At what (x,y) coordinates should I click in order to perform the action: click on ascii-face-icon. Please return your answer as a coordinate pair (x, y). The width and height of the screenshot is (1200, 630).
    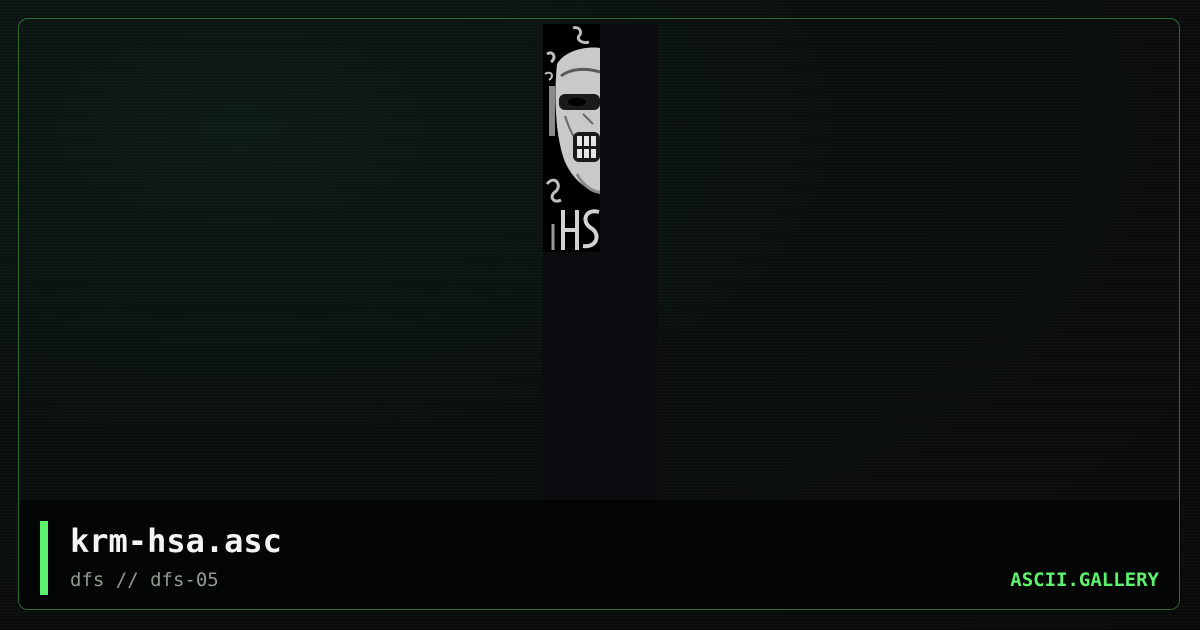
    Looking at the image, I should click on (571, 138).